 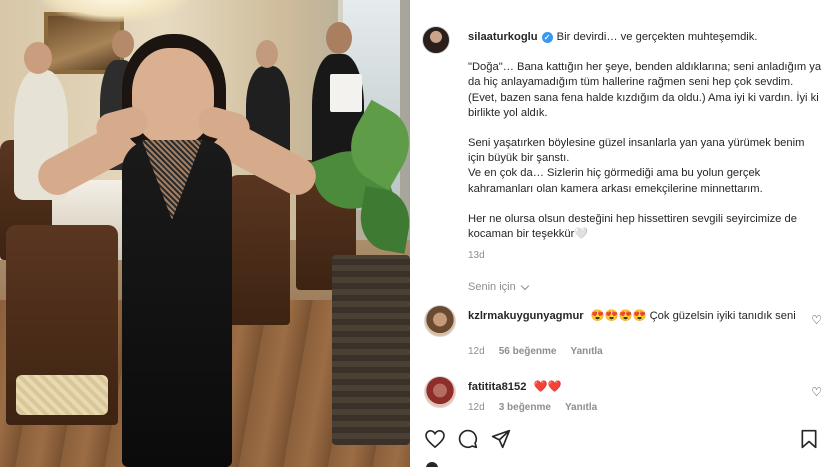 What do you see at coordinates (524, 285) in the screenshot?
I see `chevron-down-icon` at bounding box center [524, 285].